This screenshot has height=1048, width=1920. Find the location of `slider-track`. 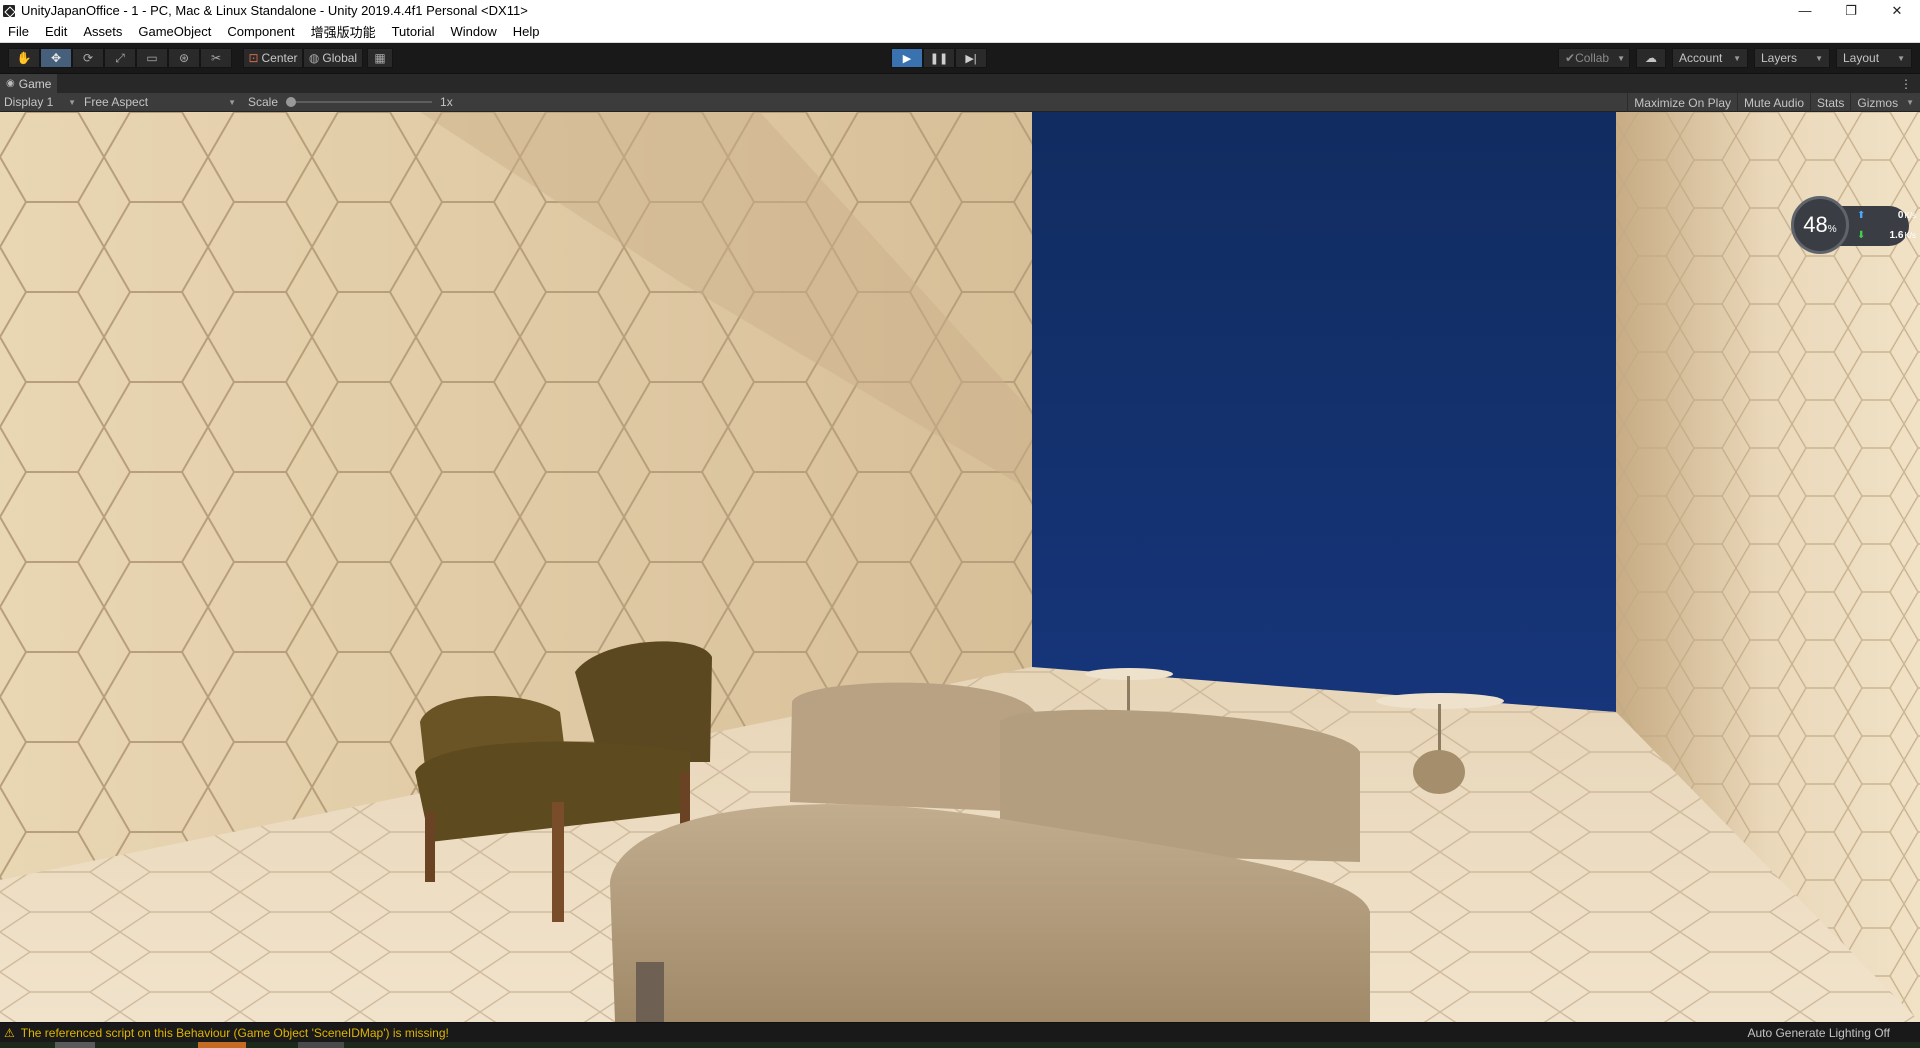

slider-track is located at coordinates (359, 102).